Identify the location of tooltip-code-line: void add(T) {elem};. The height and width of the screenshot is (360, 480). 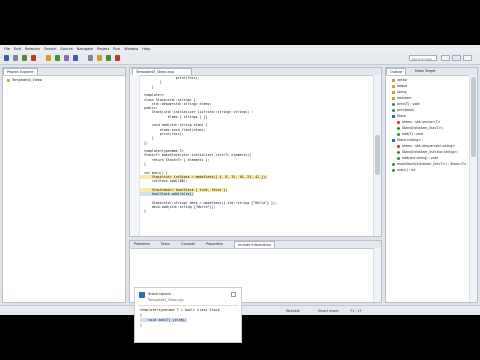
(163, 320).